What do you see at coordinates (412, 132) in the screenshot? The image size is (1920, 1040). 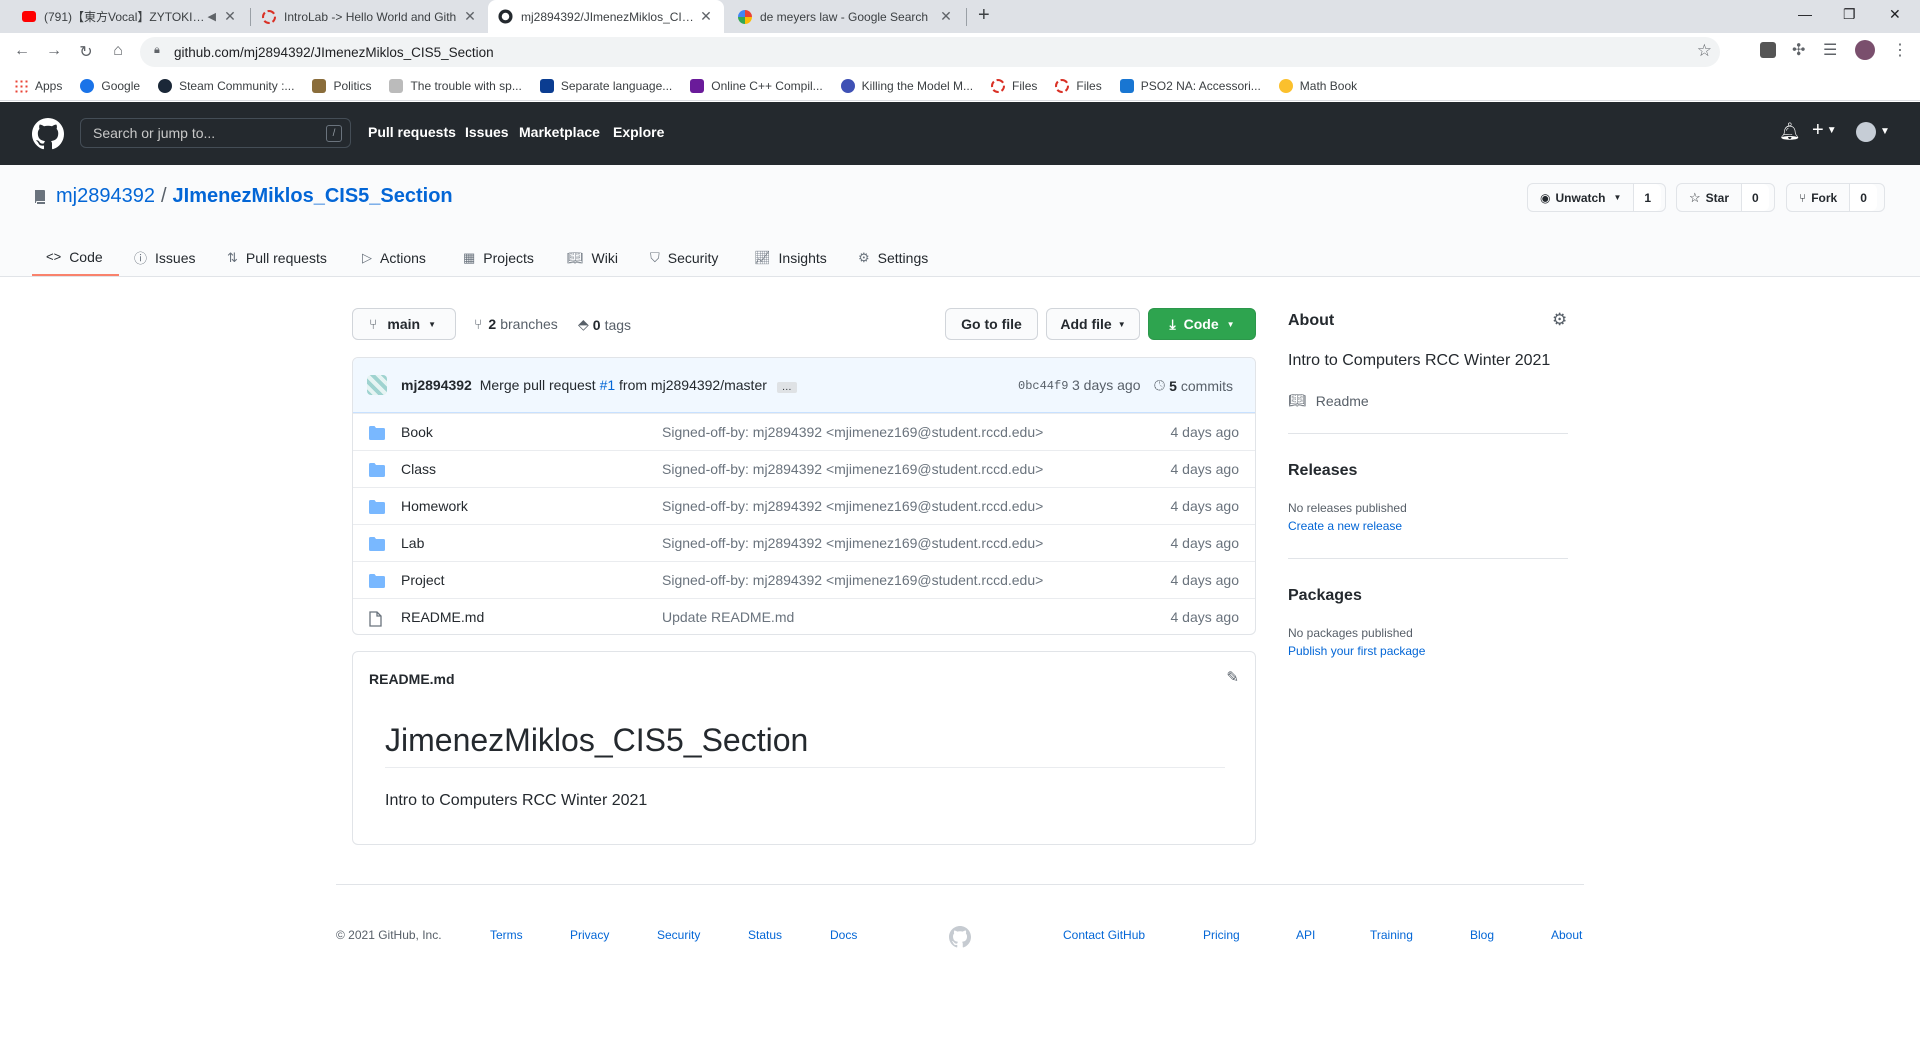 I see `nav-pull-requests: Pull requests` at bounding box center [412, 132].